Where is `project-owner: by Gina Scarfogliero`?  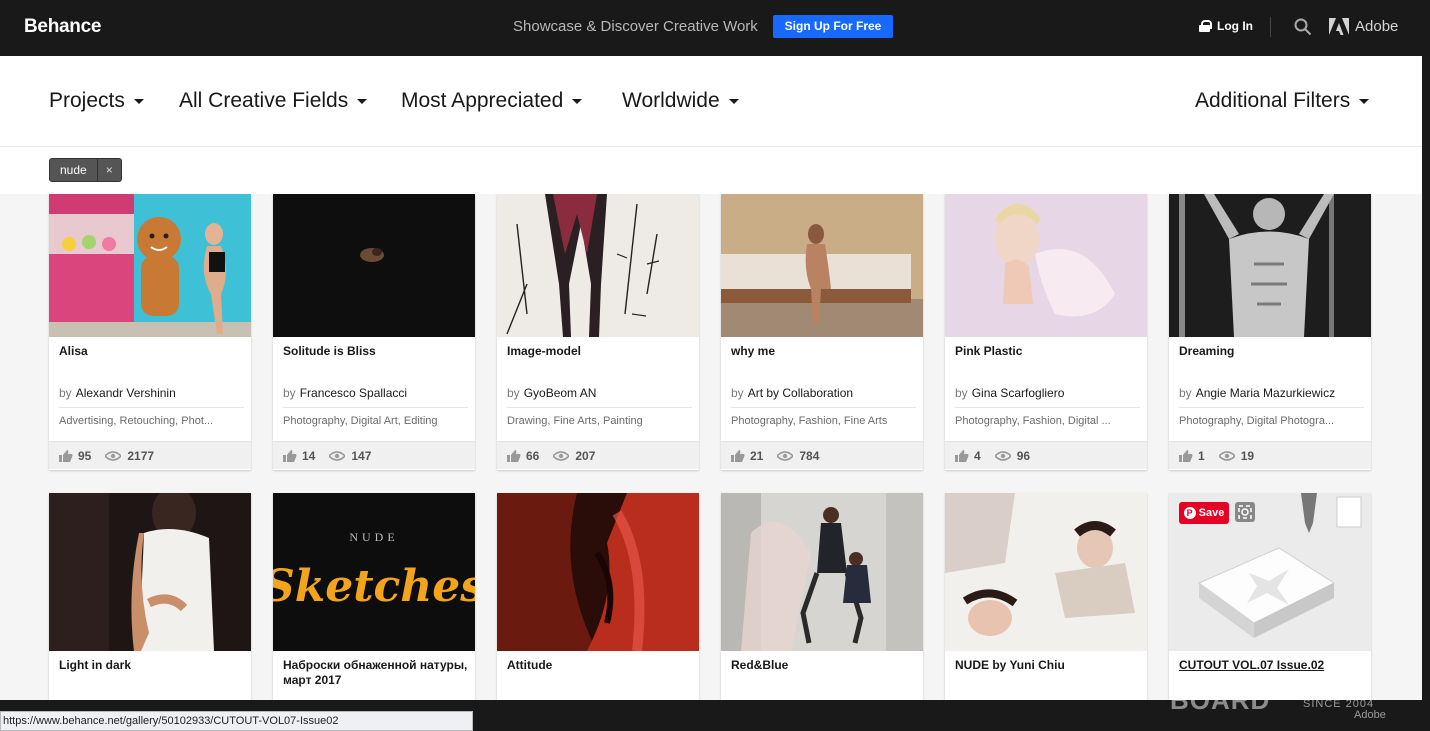 project-owner: by Gina Scarfogliero is located at coordinates (1047, 397).